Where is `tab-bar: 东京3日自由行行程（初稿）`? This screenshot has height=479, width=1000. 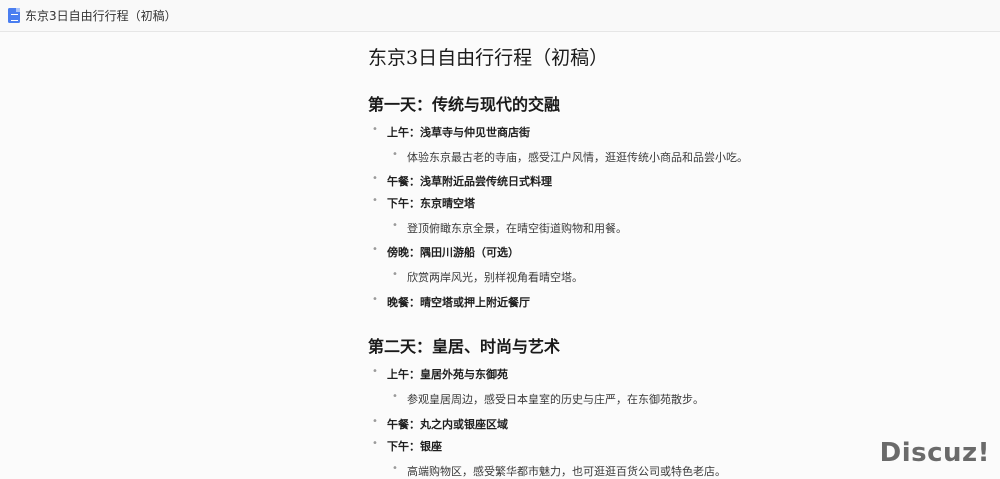
tab-bar: 东京3日自由行行程（初稿） is located at coordinates (500, 16).